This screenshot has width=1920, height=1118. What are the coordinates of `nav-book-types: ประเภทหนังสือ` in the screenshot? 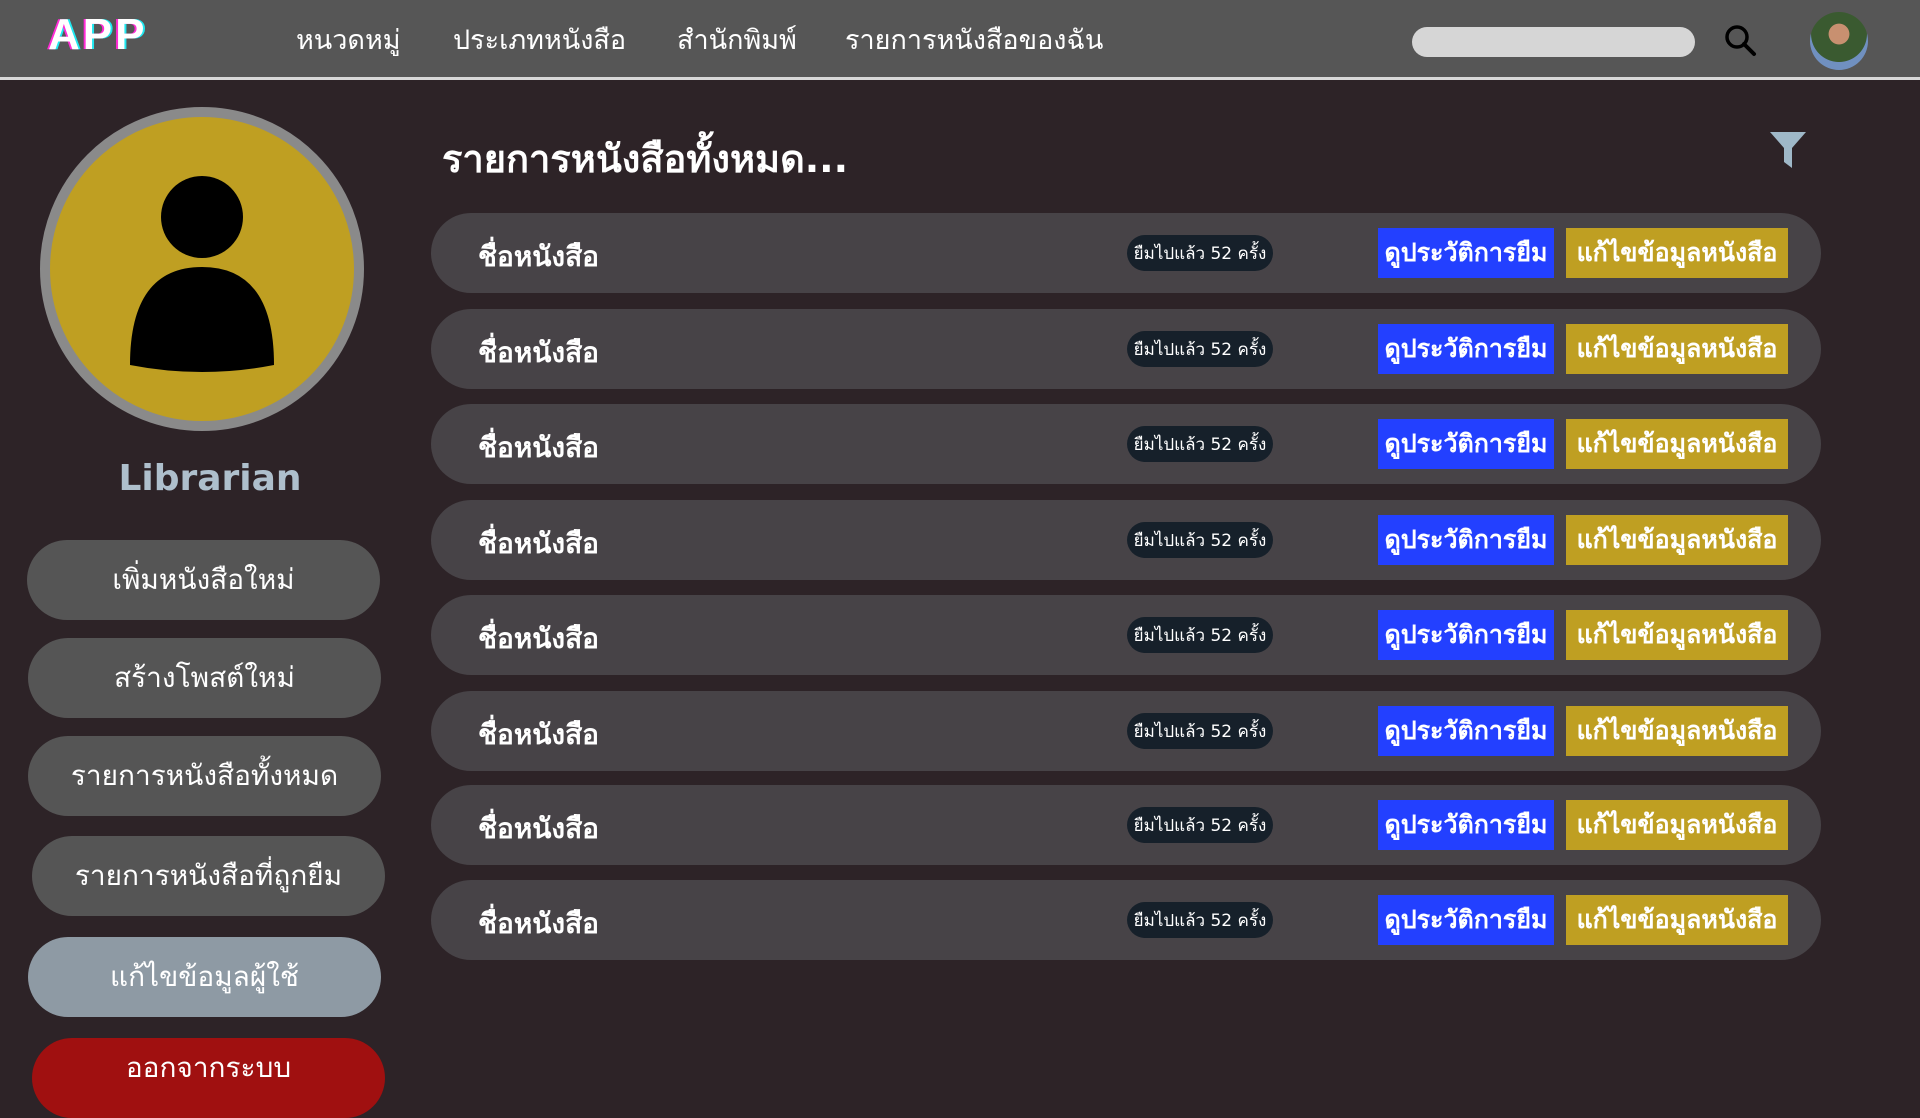 It's located at (539, 39).